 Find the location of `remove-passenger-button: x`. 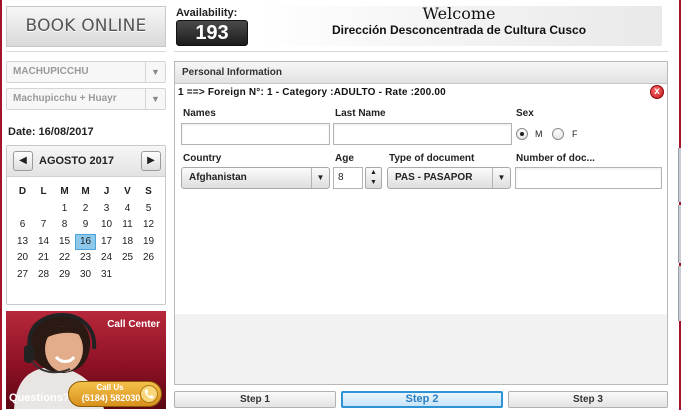

remove-passenger-button: x is located at coordinates (657, 92).